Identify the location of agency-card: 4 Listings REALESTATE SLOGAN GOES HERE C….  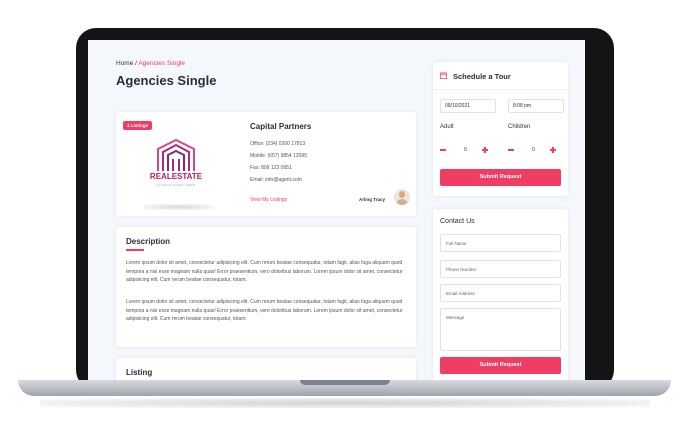
(266, 164).